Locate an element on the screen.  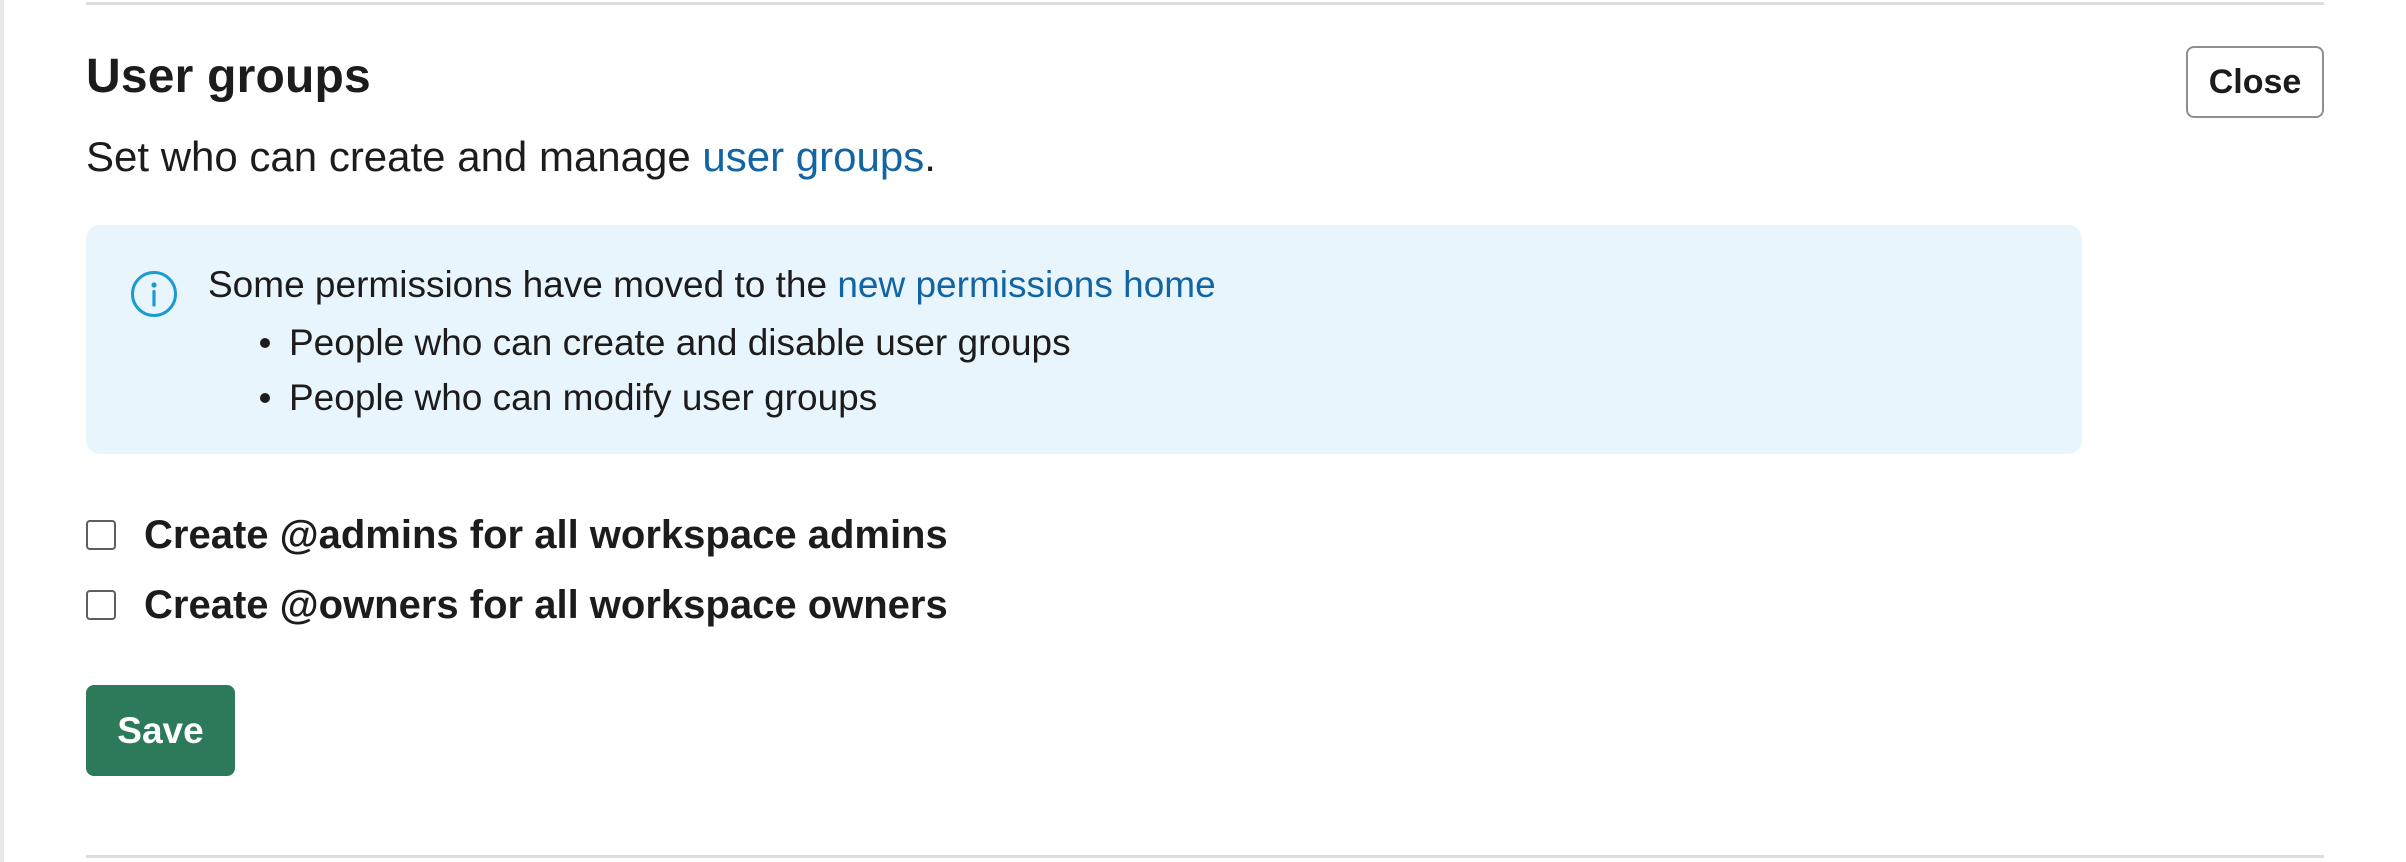
option-create-admins: Create @admins for all workspace admins is located at coordinates (517, 535).